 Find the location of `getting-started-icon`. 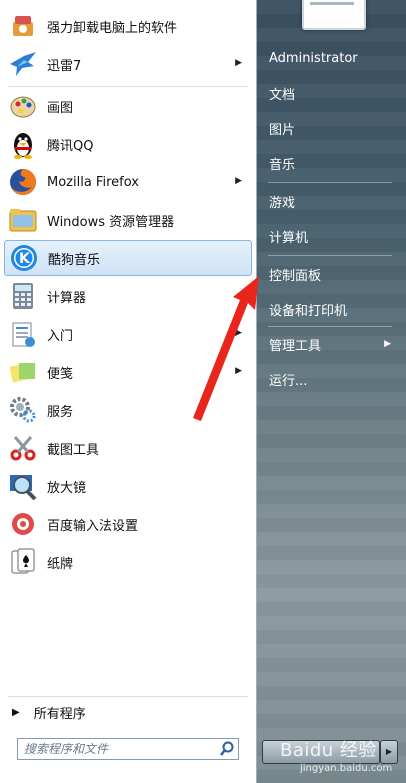

getting-started-icon is located at coordinates (23, 334).